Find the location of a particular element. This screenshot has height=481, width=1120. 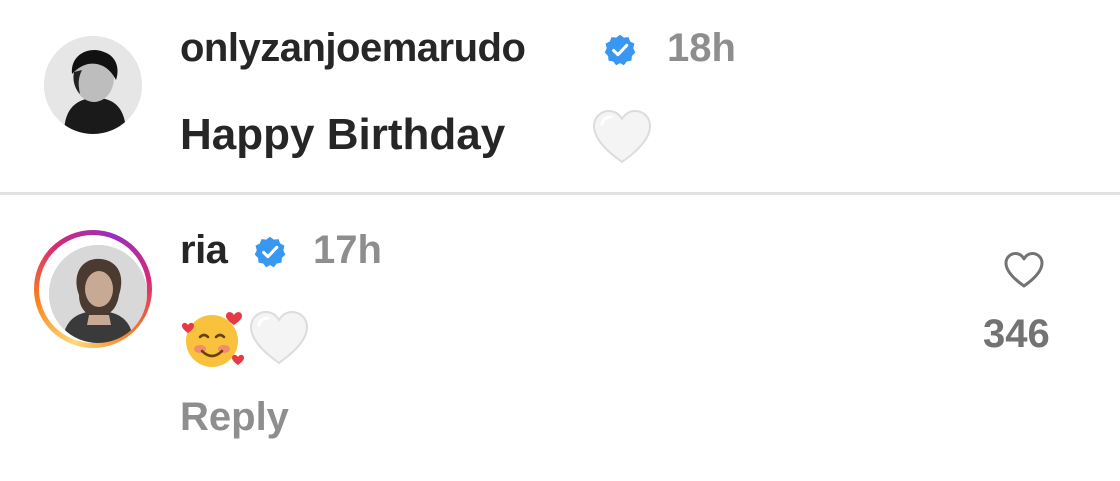

smiling-face-with-hearts-icon is located at coordinates (213, 339).